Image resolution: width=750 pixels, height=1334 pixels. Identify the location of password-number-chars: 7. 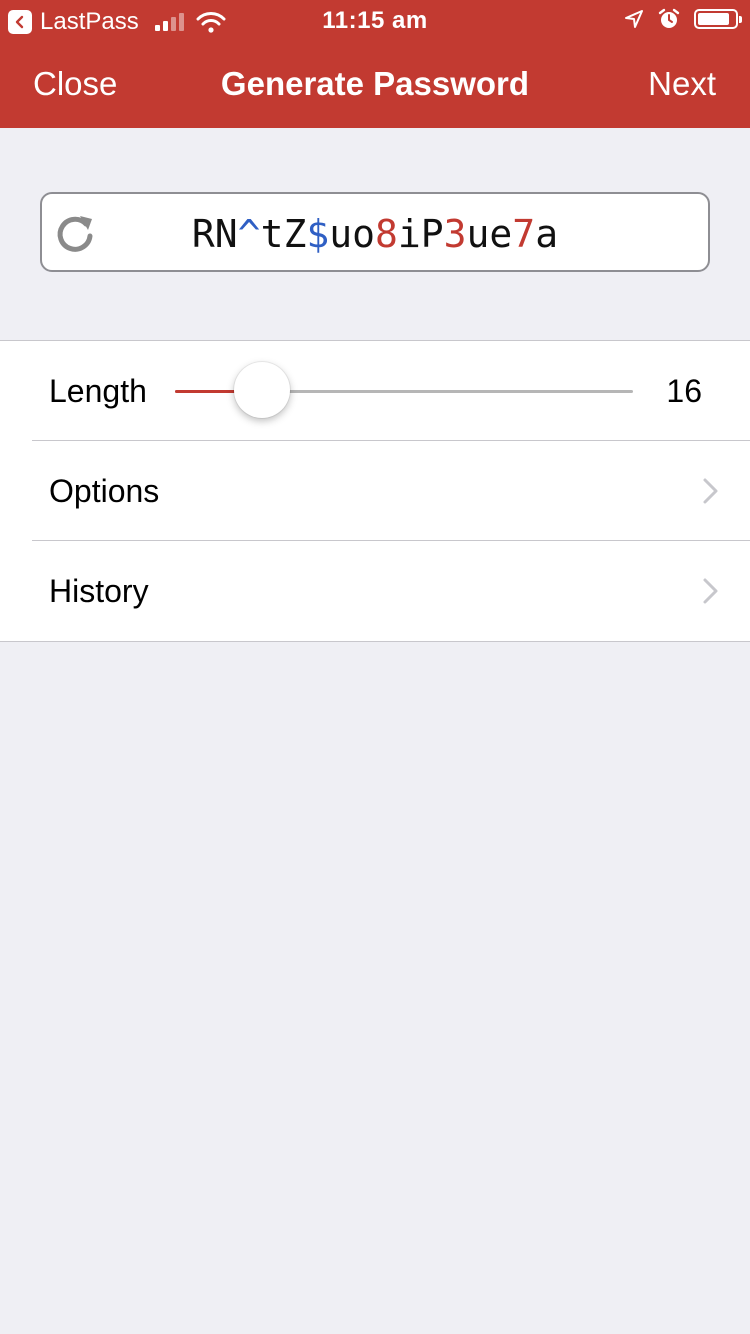
(524, 234).